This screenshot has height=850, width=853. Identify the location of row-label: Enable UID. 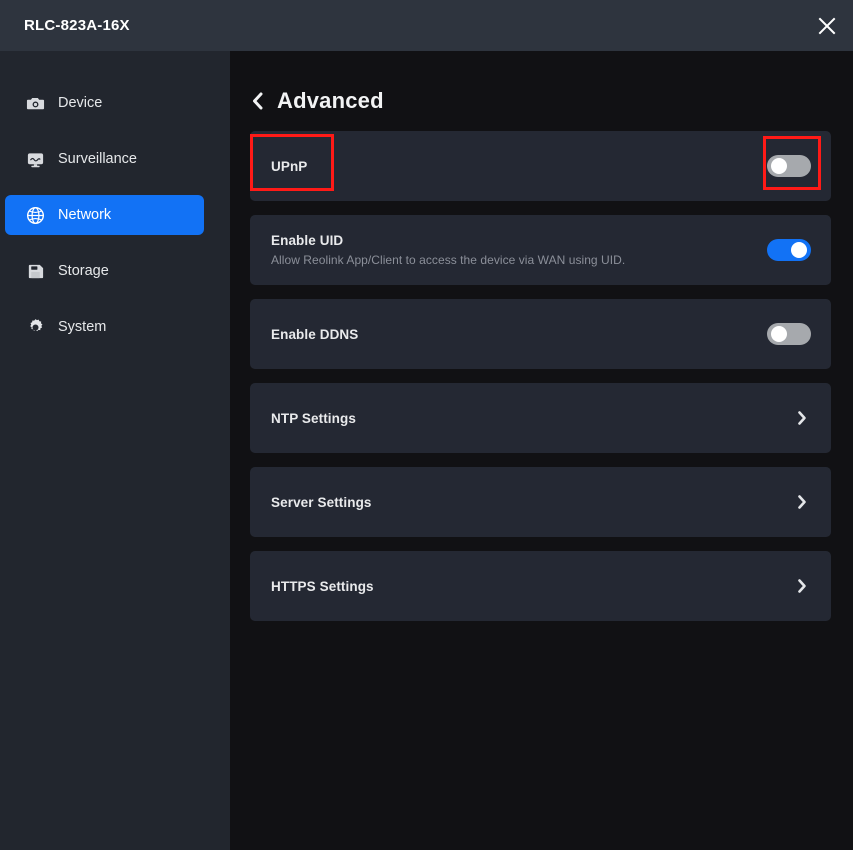
(307, 240).